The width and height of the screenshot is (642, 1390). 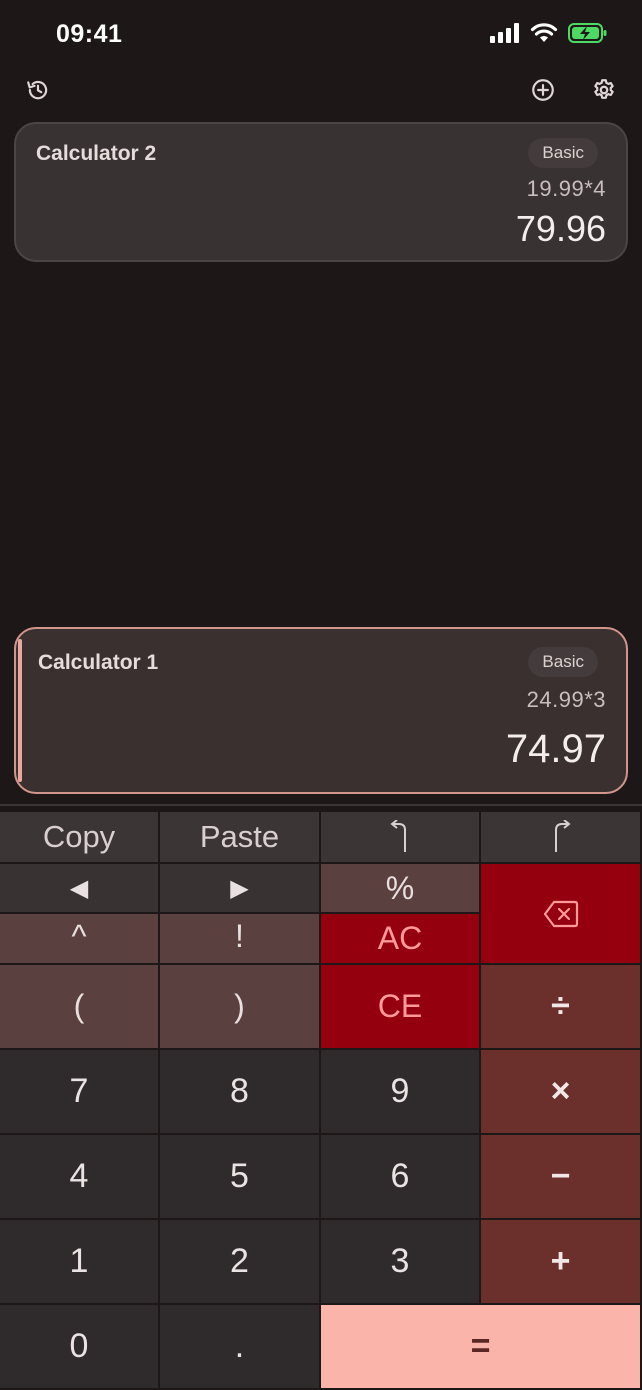 I want to click on minus-button: −, so click(x=561, y=1177).